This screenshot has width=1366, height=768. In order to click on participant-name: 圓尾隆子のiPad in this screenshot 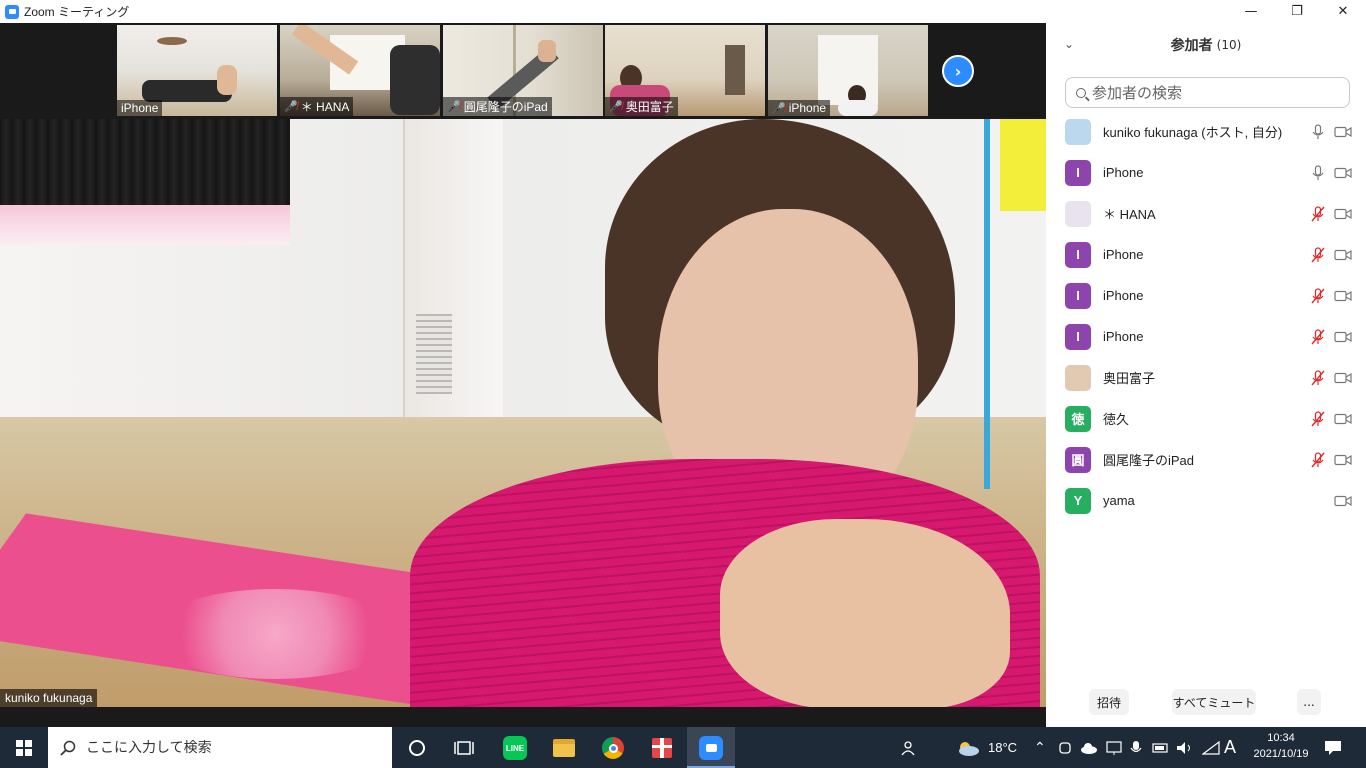, I will do `click(1149, 460)`.